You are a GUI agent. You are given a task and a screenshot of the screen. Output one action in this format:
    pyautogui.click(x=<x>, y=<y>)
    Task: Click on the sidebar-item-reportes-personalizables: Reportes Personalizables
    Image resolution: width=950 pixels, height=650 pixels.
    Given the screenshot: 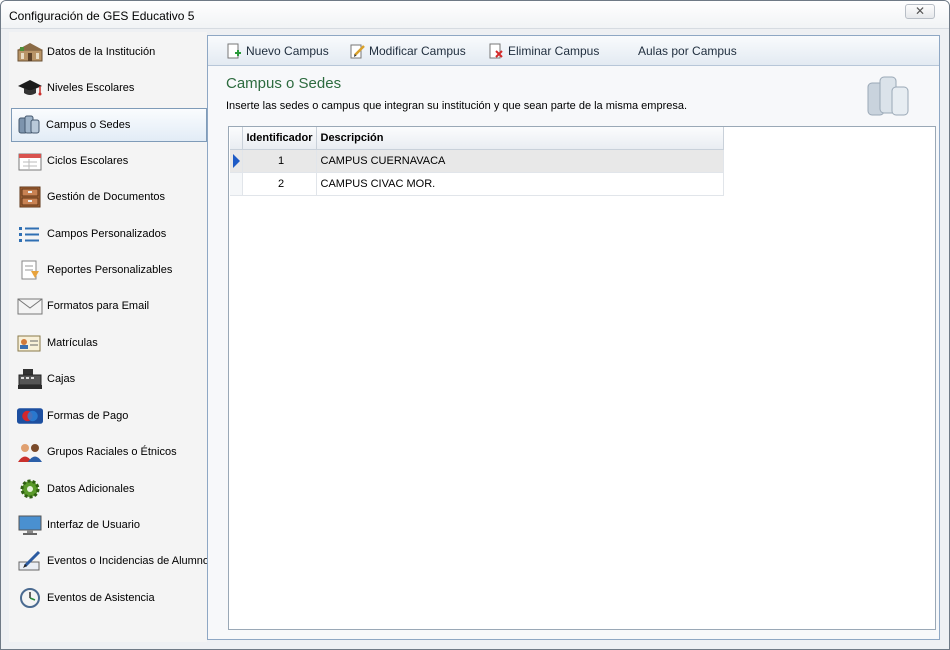 What is the action you would take?
    pyautogui.click(x=109, y=270)
    